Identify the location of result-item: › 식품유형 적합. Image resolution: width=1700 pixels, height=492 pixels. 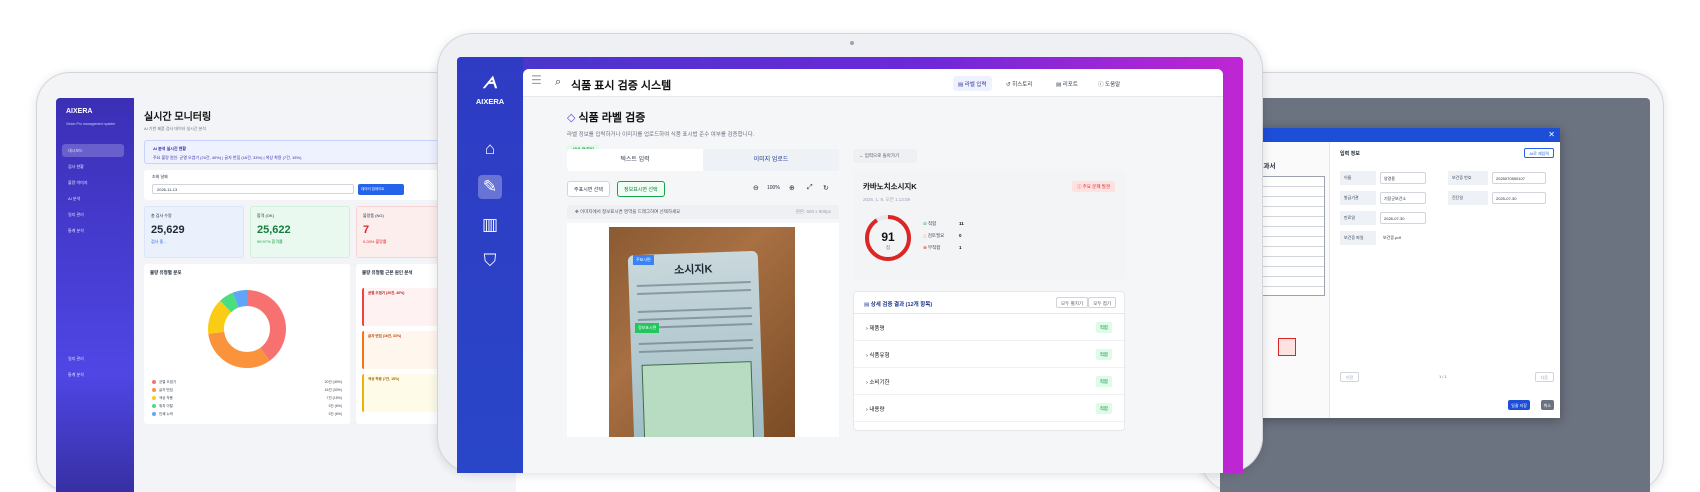
(989, 354).